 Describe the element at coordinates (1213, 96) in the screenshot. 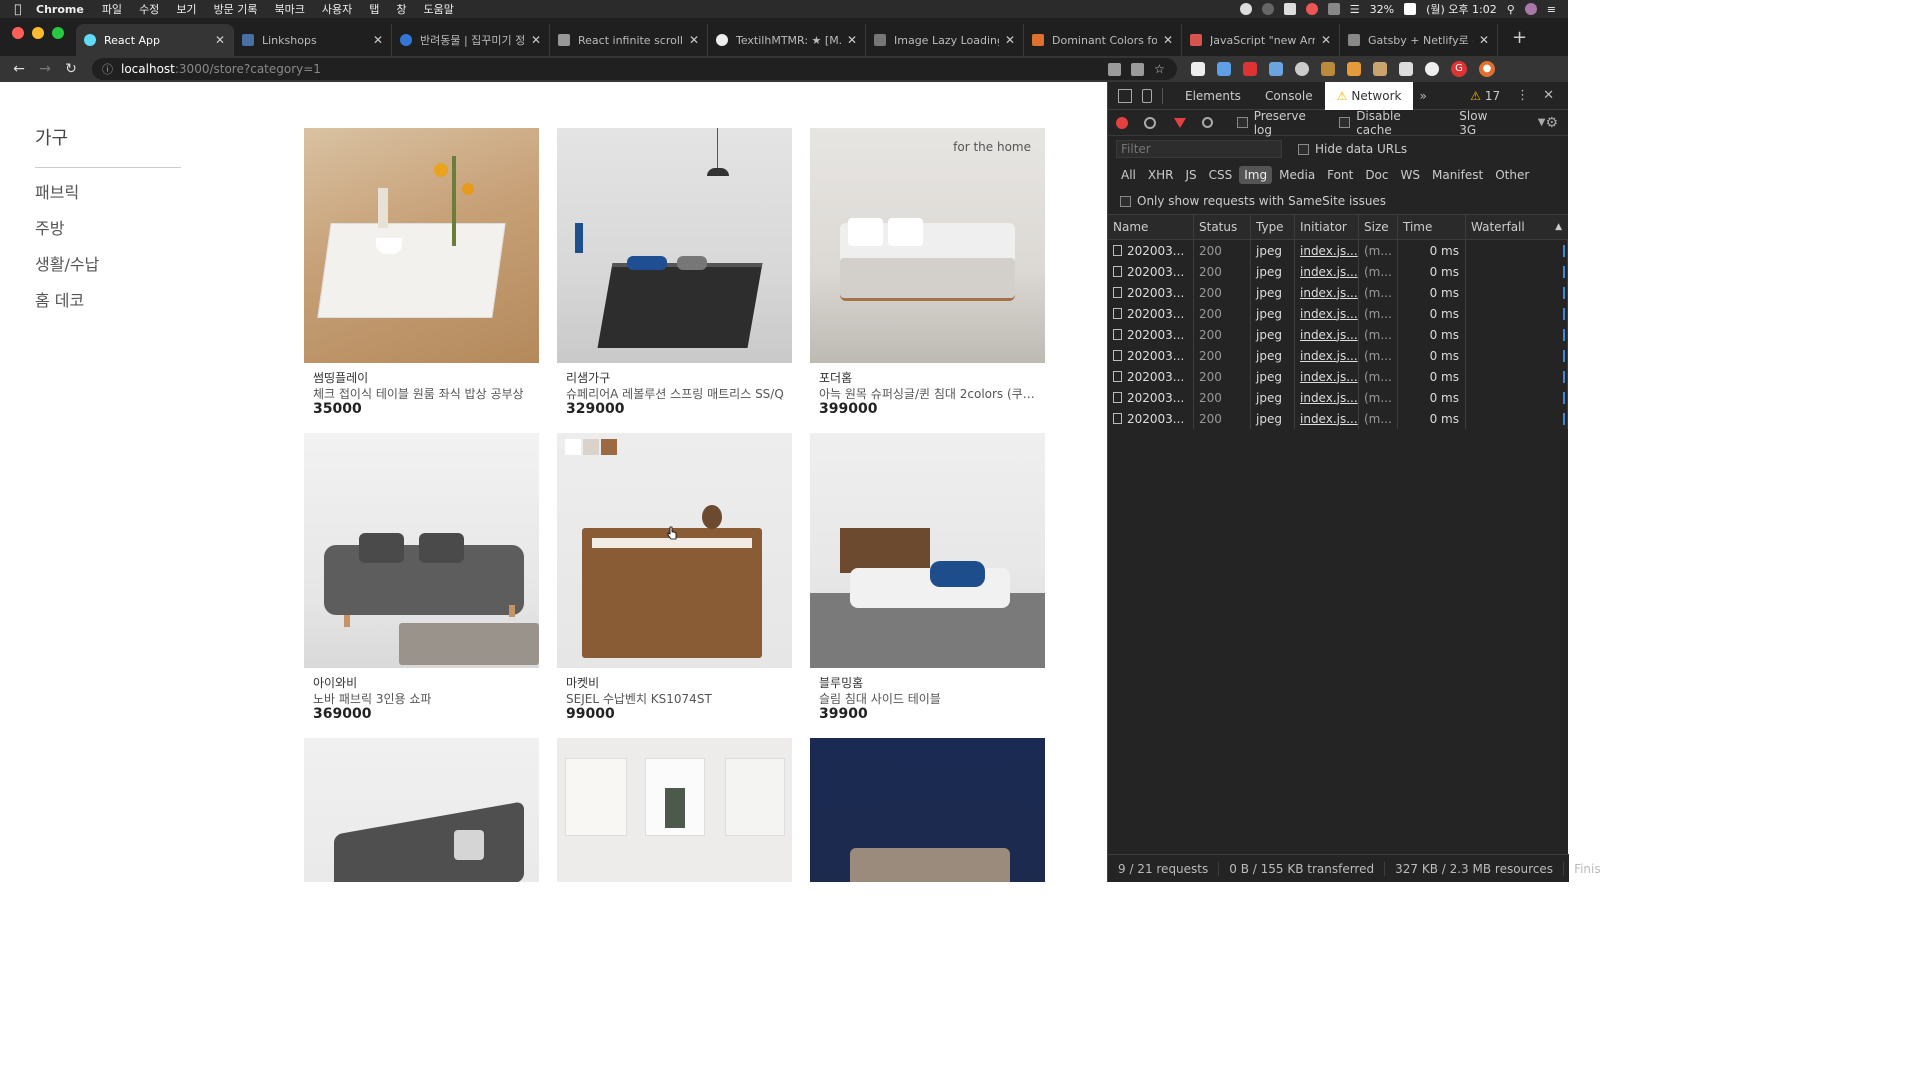

I see `tab-elements: Elements` at that location.